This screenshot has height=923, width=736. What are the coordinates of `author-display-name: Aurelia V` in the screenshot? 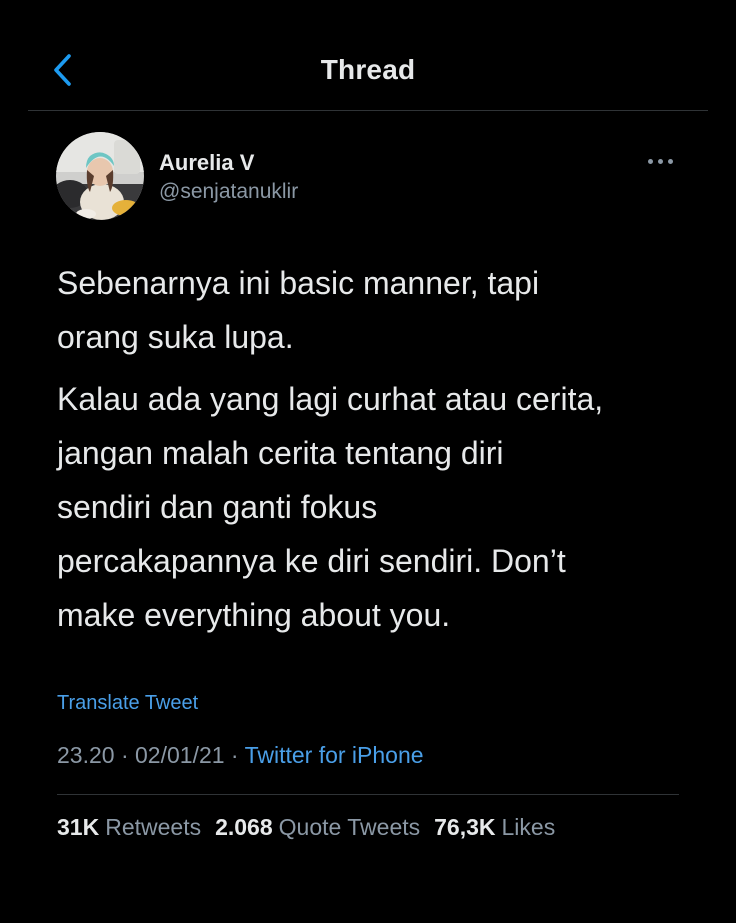 It's located at (206, 163).